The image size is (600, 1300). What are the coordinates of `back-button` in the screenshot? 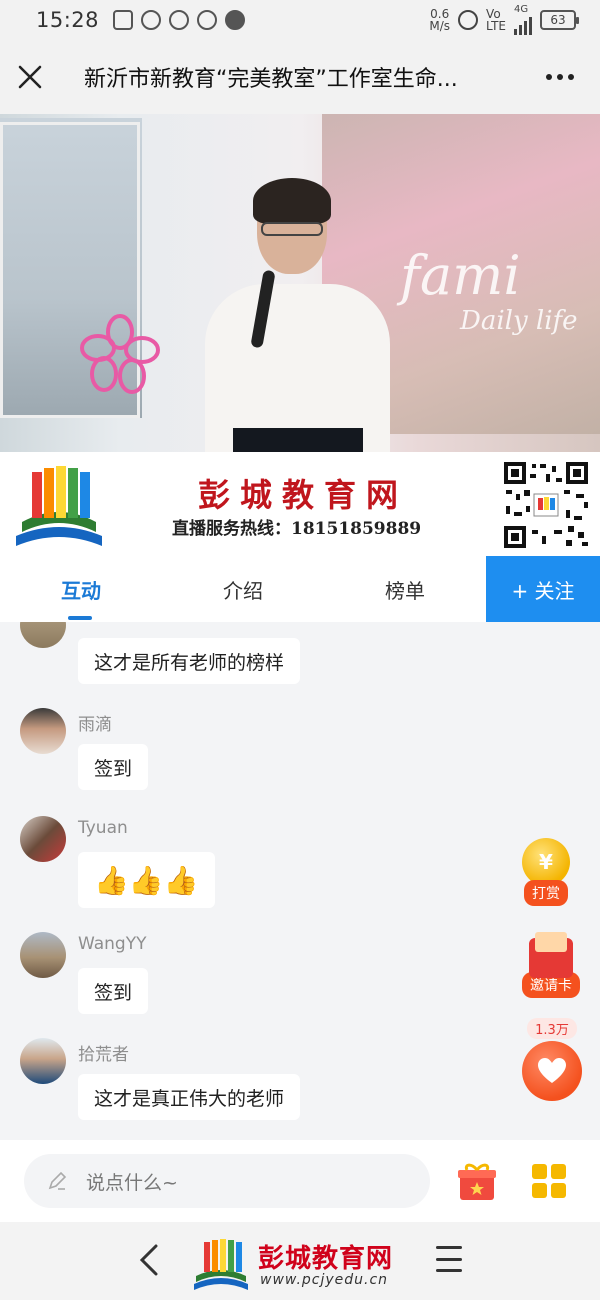 It's located at (149, 1260).